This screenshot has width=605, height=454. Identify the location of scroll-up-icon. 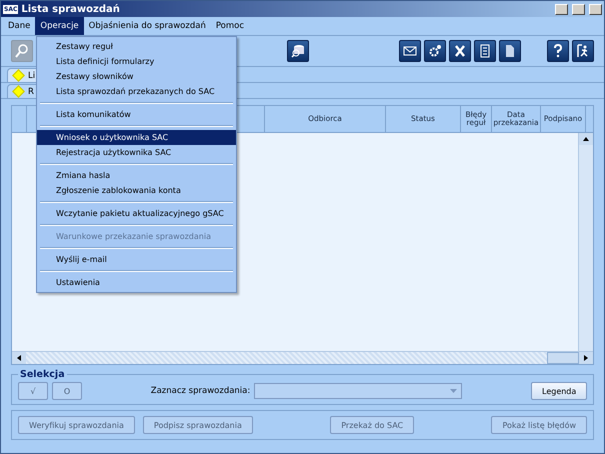
(586, 139).